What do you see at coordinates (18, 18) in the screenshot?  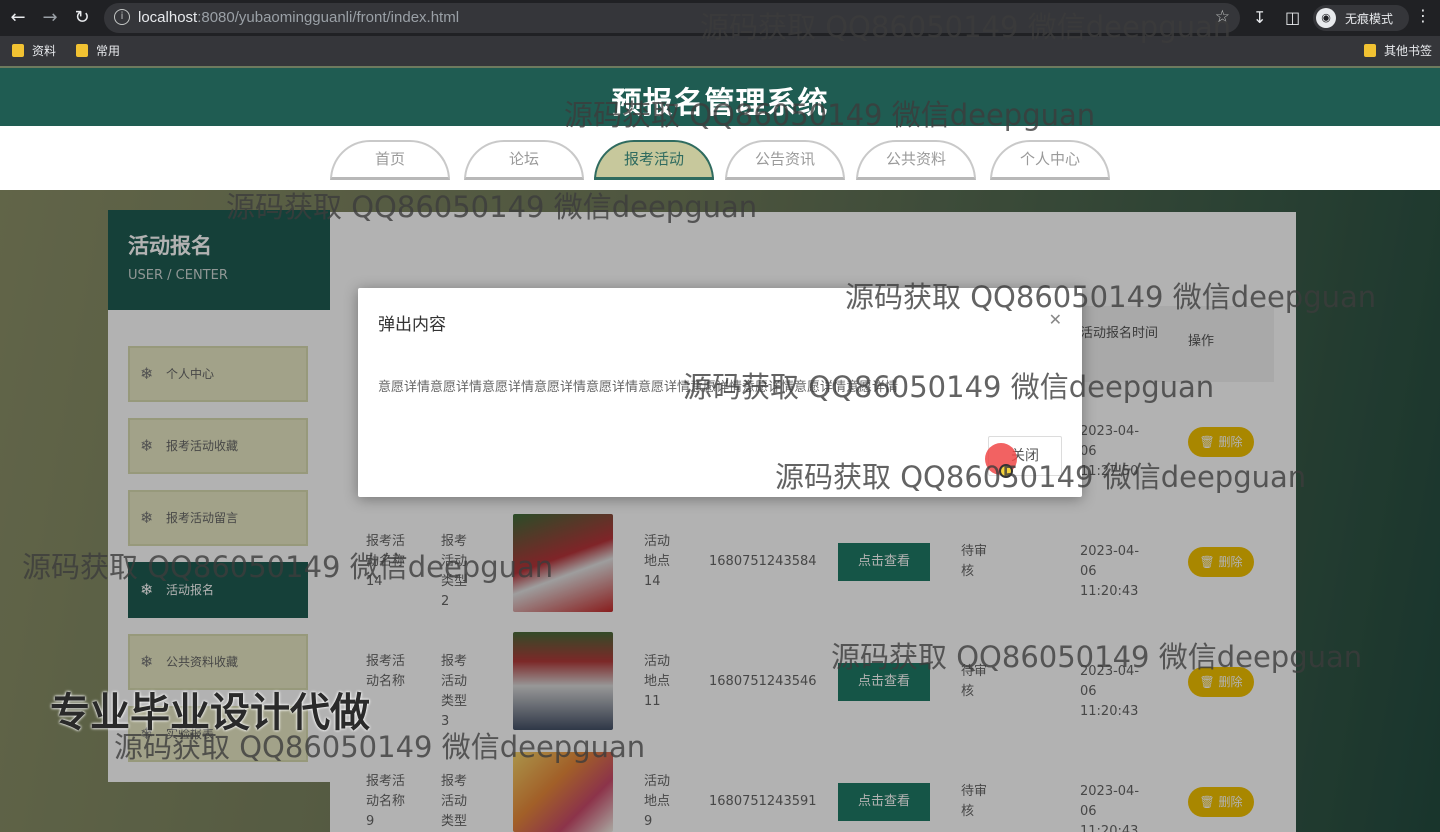 I see `back-icon: ←` at bounding box center [18, 18].